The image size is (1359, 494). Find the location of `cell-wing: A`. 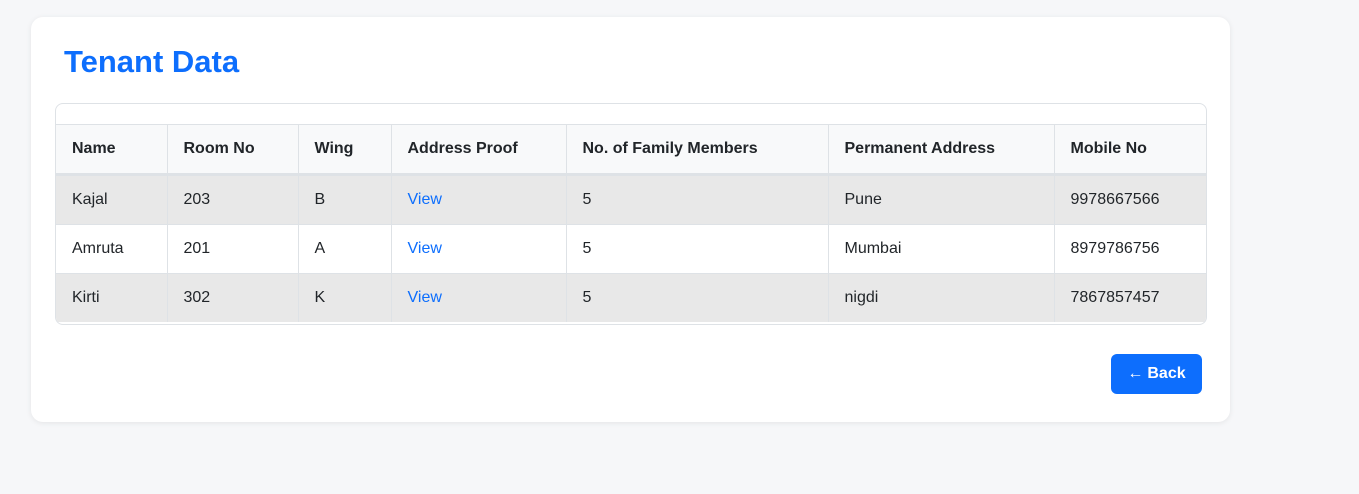

cell-wing: A is located at coordinates (344, 249).